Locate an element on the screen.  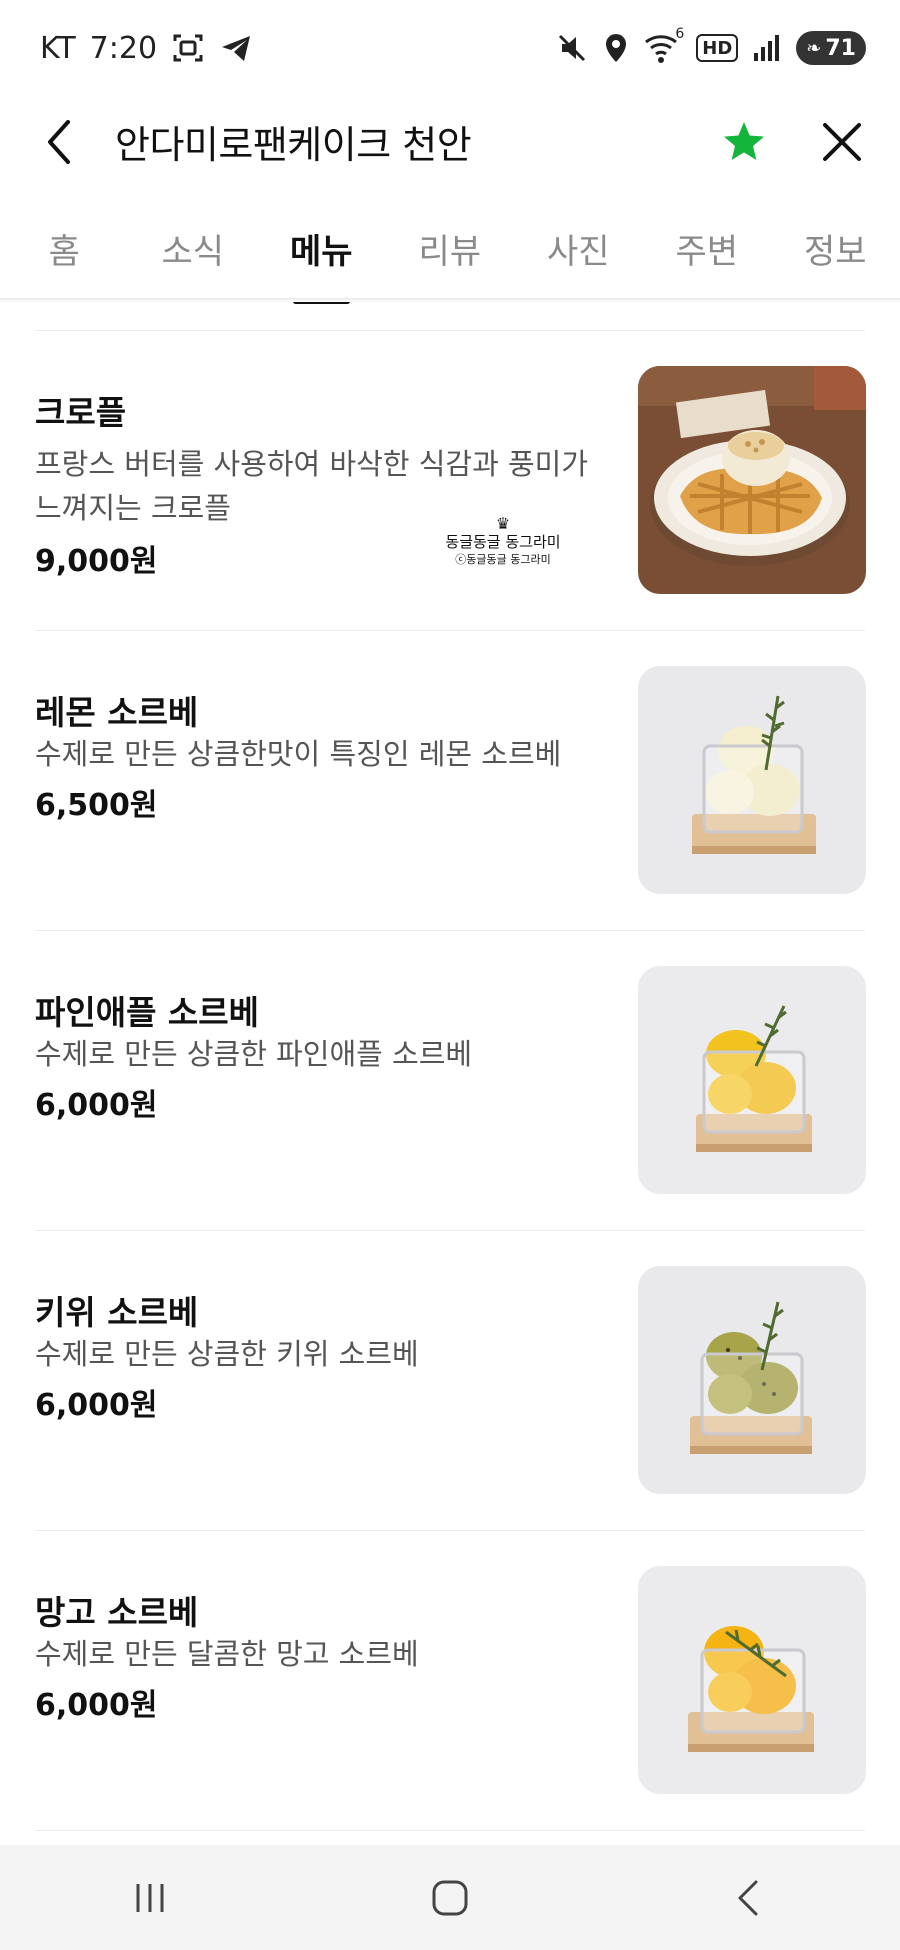
leaf-icon: ❧ is located at coordinates (814, 48).